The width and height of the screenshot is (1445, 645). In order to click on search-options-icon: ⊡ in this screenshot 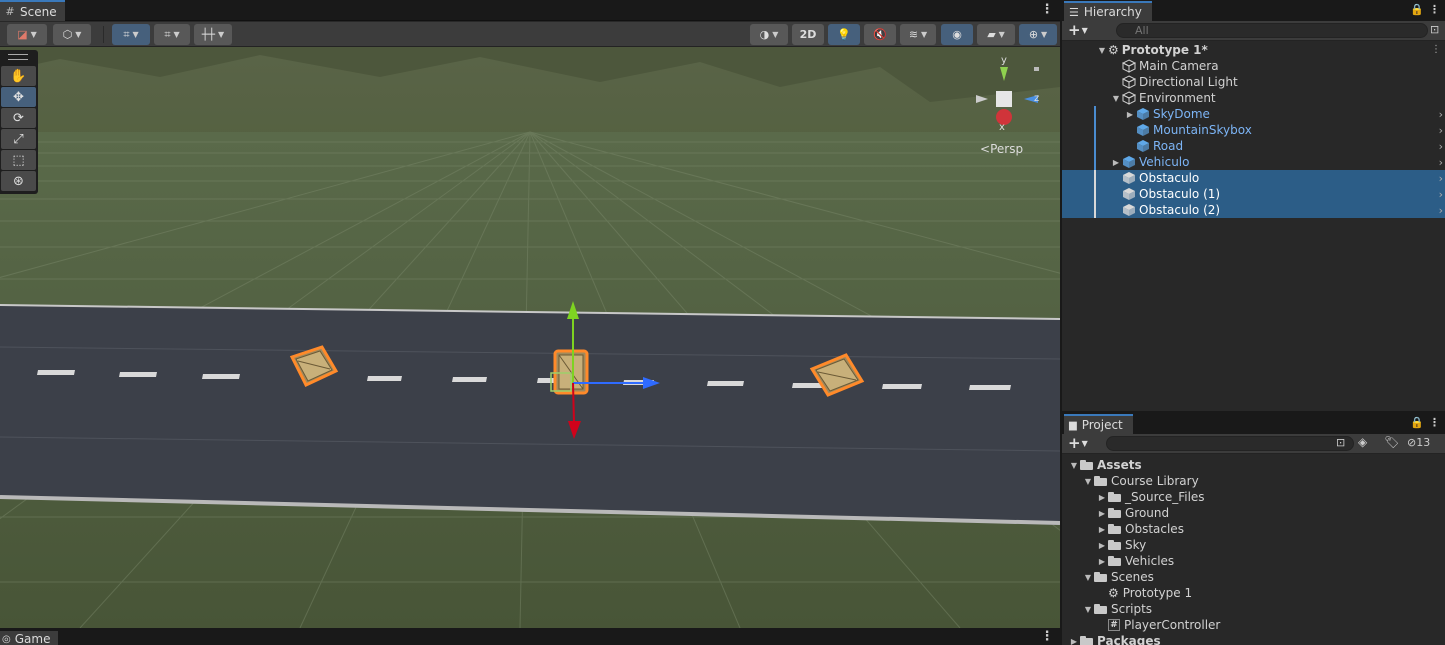, I will do `click(1434, 29)`.